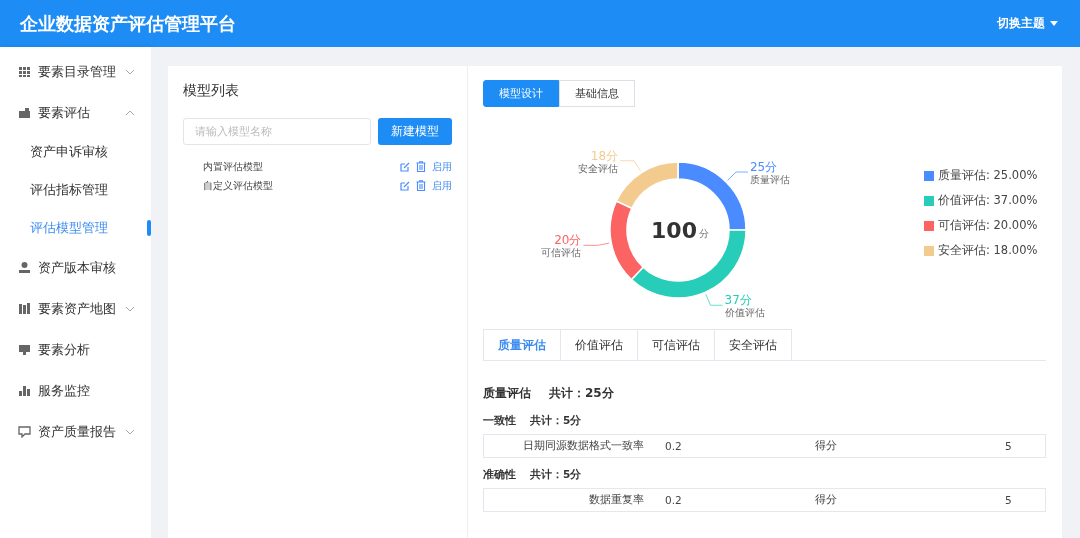 This screenshot has height=538, width=1080. What do you see at coordinates (1054, 23) in the screenshot?
I see `caret-icon` at bounding box center [1054, 23].